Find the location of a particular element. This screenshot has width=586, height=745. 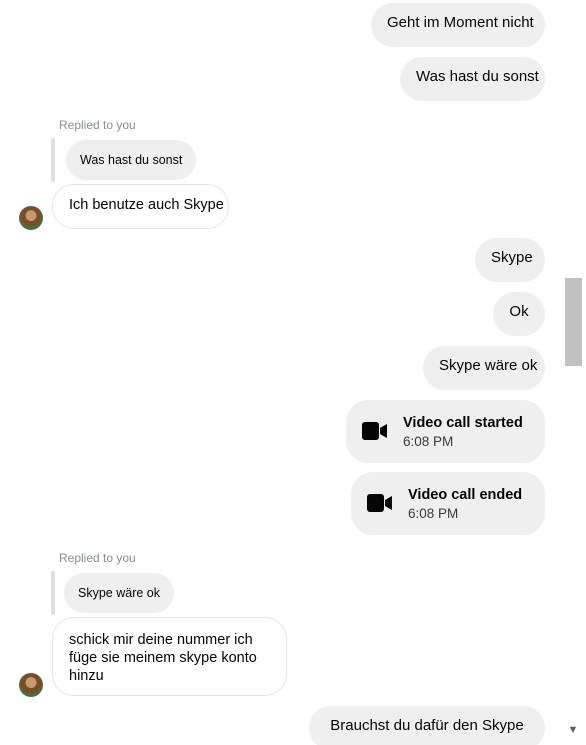

chevron-down-icon: ▼ is located at coordinates (573, 730).